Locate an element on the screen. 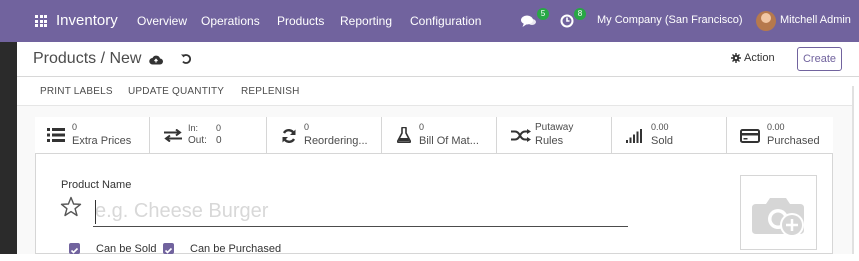 The width and height of the screenshot is (859, 261). list-icon is located at coordinates (56, 135).